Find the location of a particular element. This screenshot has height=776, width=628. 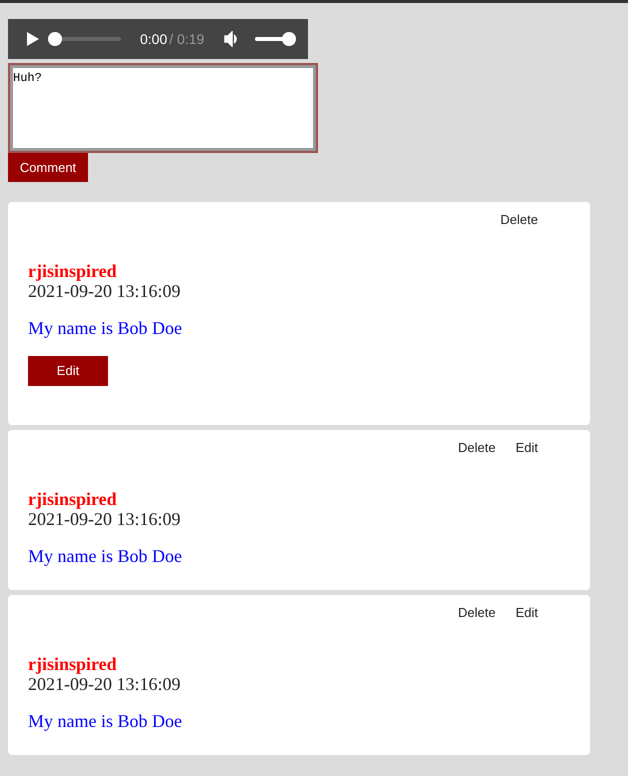

current-time: 0:00 is located at coordinates (154, 39).